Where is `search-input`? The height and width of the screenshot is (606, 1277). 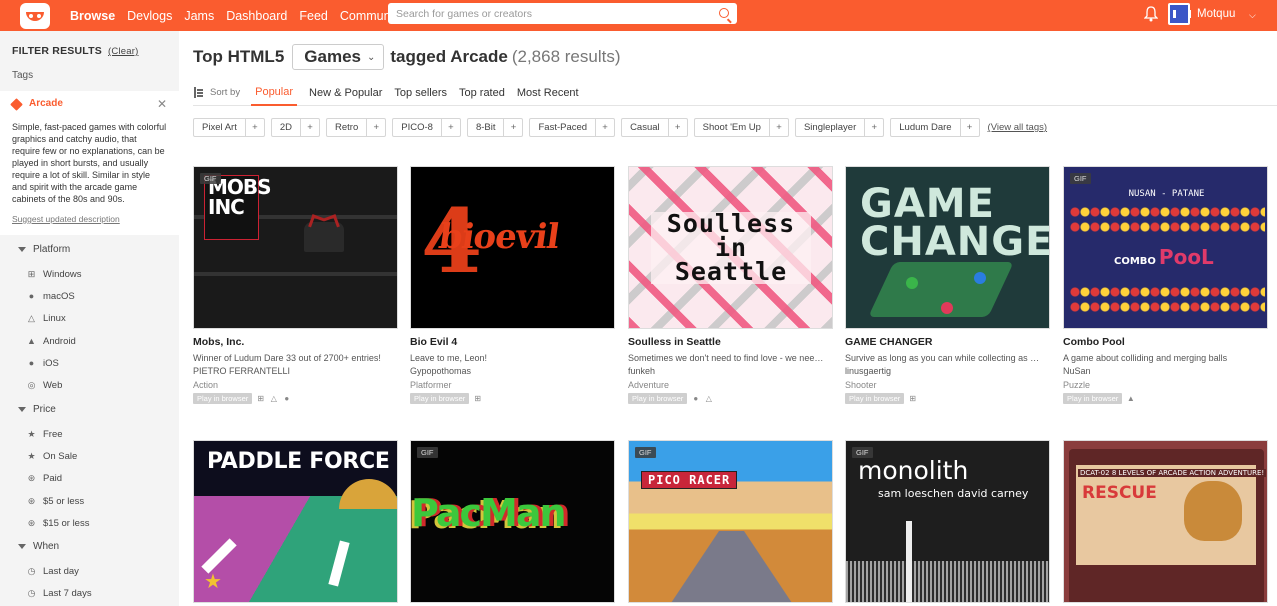 search-input is located at coordinates (556, 13).